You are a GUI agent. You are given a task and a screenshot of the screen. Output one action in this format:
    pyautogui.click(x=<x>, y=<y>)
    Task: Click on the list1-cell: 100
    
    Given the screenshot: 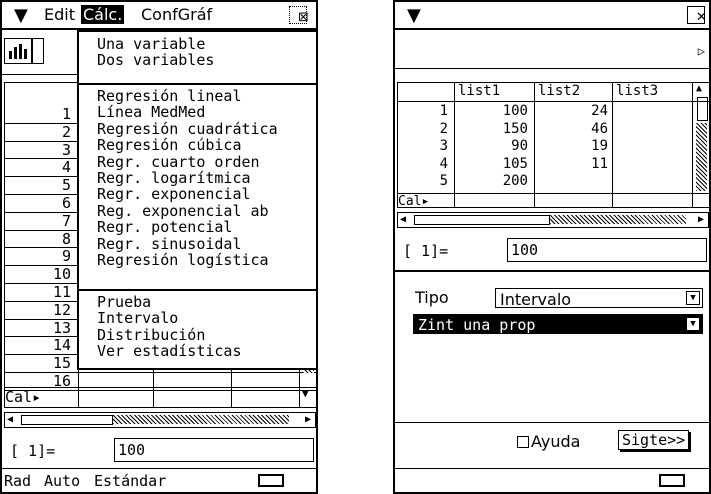 What is the action you would take?
    pyautogui.click(x=493, y=111)
    